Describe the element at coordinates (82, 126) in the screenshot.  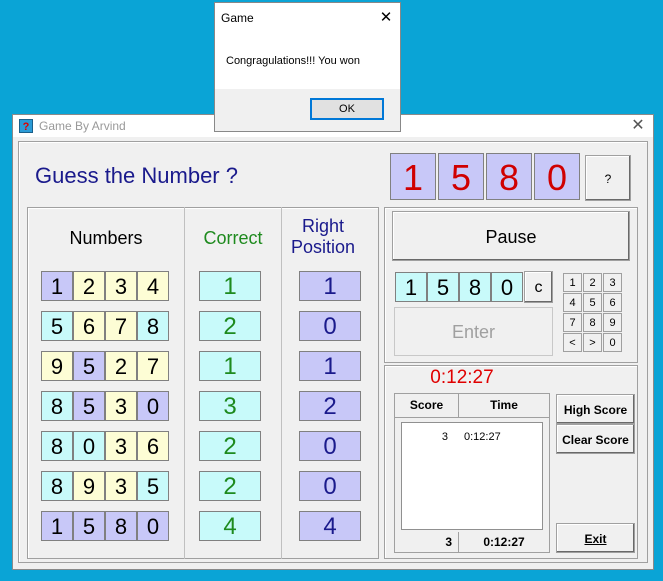
I see `window-title: Game By Arvind` at that location.